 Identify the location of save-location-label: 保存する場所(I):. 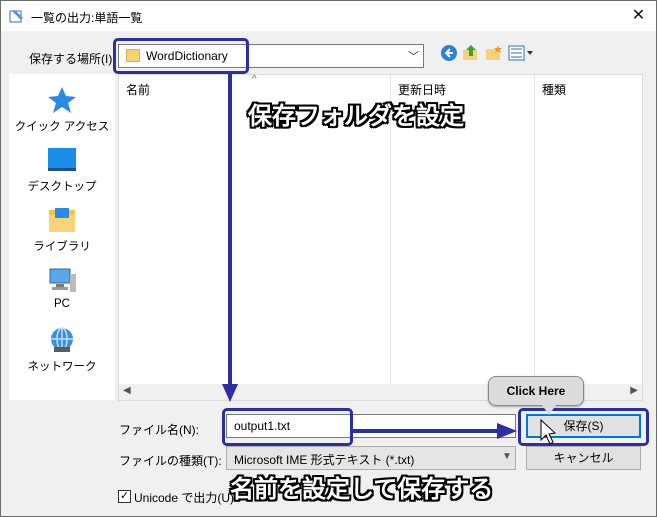
(72, 59).